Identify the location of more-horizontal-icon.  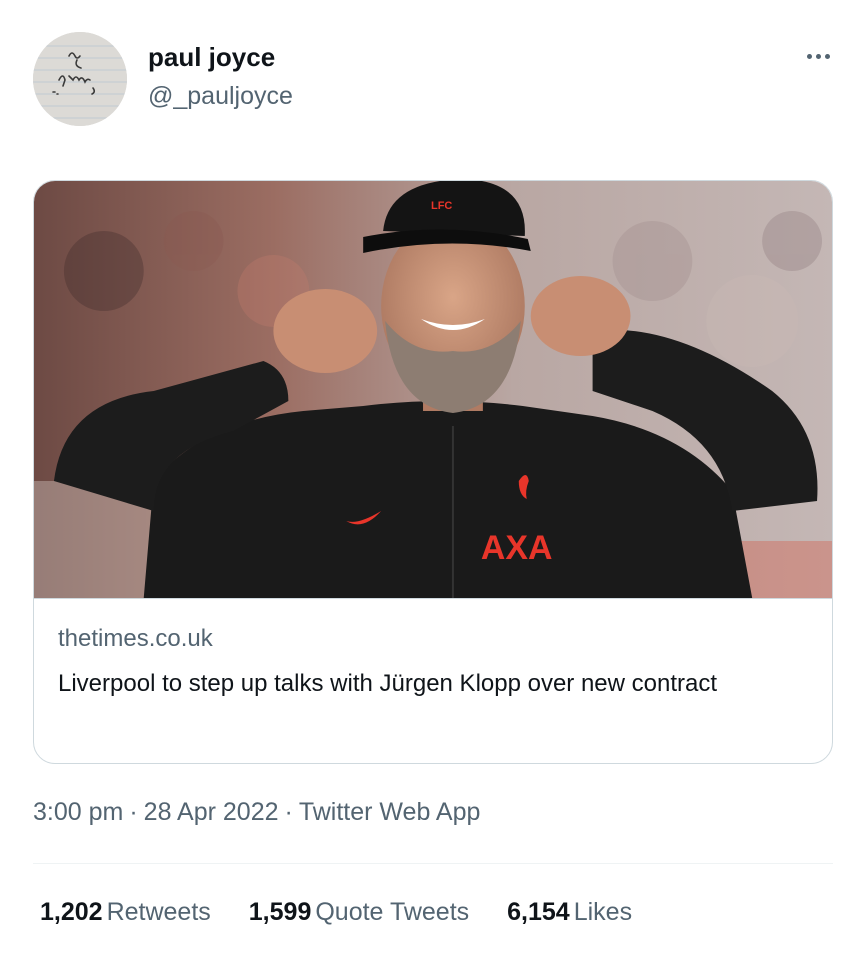
(809, 56).